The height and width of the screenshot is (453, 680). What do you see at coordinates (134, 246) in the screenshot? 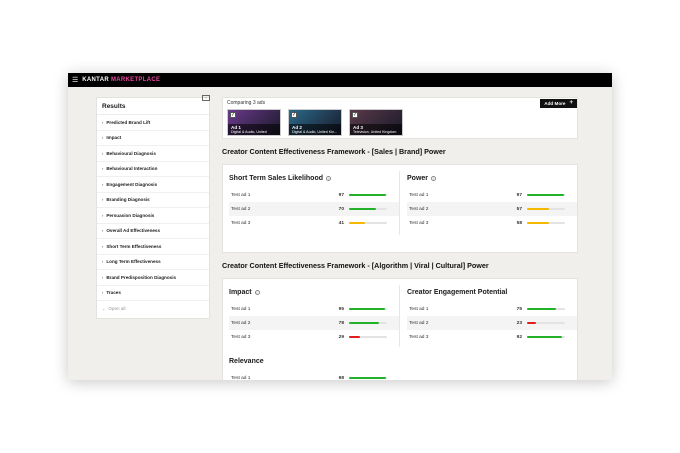
I see `sidebar-item-label: Short Term Effectiveness` at bounding box center [134, 246].